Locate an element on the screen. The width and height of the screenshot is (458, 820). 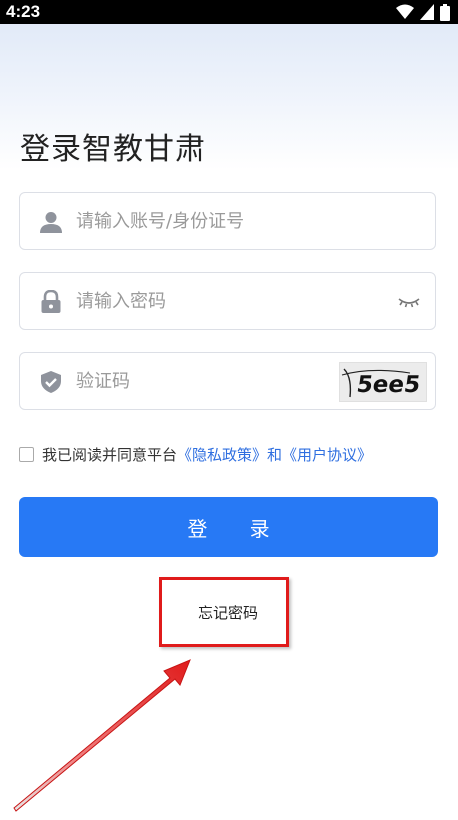
login-button: 登 录 is located at coordinates (228, 527).